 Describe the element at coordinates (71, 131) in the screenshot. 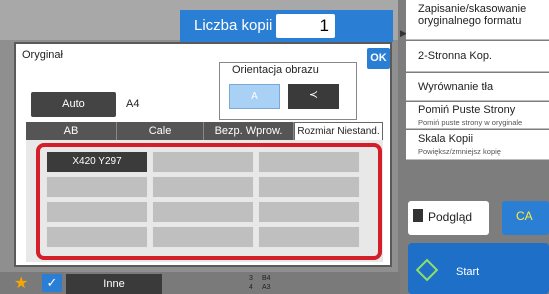

I see `tab-ab: AB` at that location.